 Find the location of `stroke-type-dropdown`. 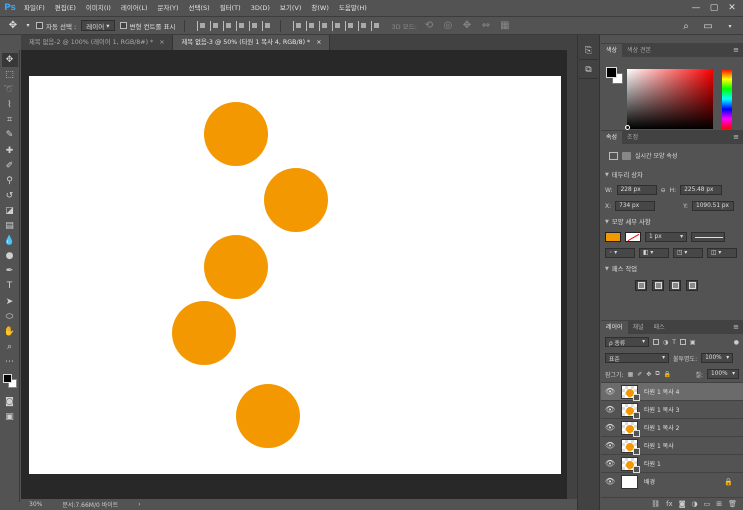

stroke-type-dropdown is located at coordinates (708, 237).